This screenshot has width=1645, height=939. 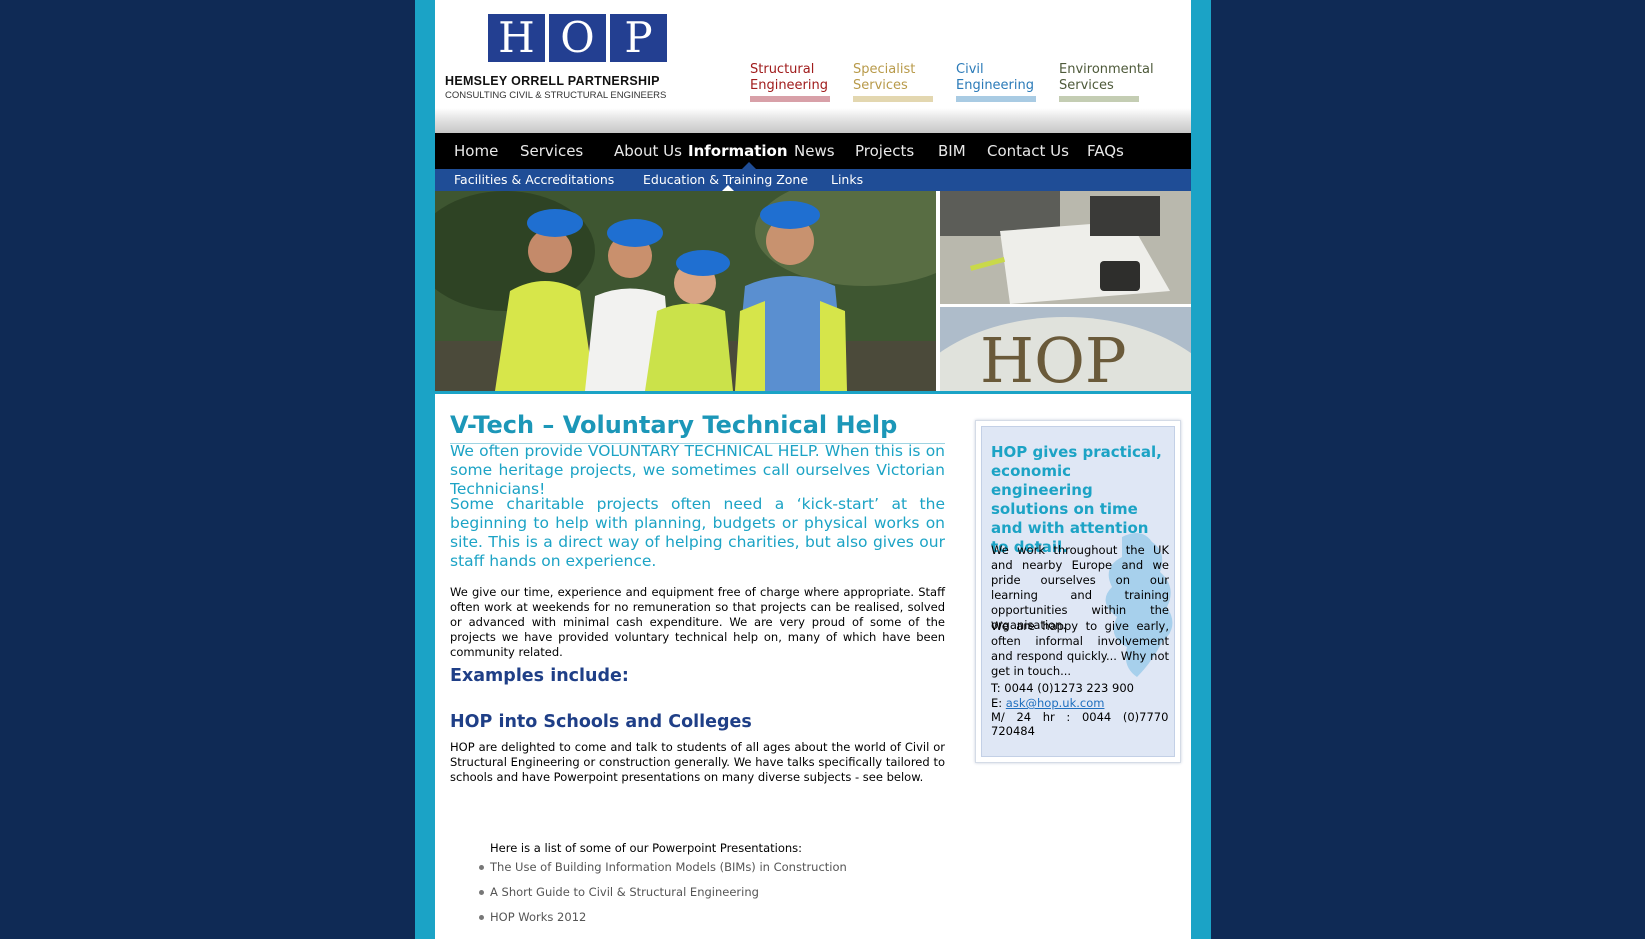 What do you see at coordinates (638, 38) in the screenshot?
I see `logo-letter-p: P` at bounding box center [638, 38].